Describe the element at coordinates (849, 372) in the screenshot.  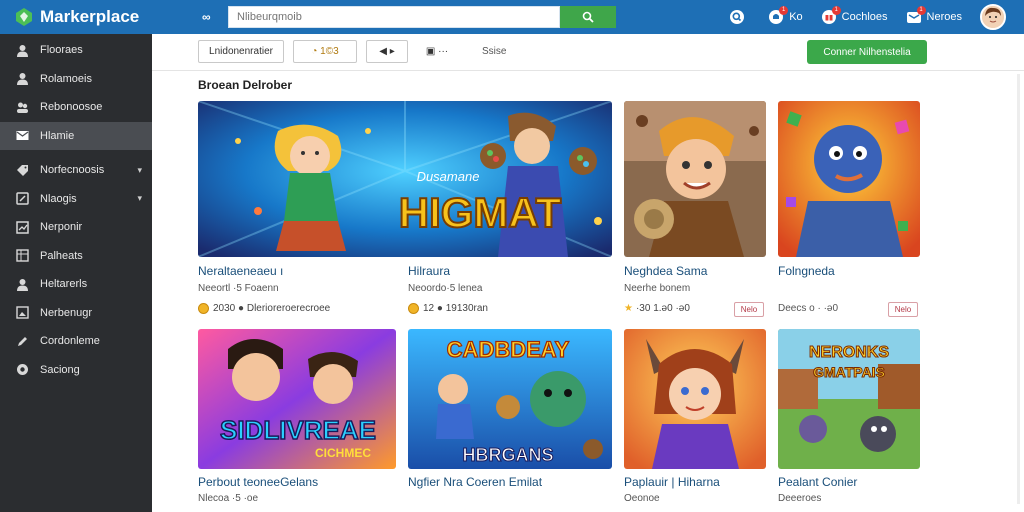
I see `banner-subtitle: GMATPAIS` at that location.